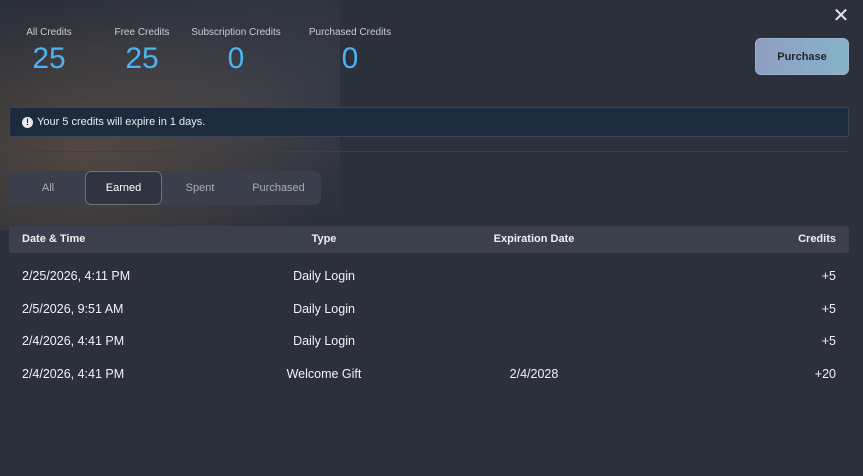  Describe the element at coordinates (429, 341) in the screenshot. I see `table-row: 2/4/2026, 4:41 PM Daily Login +5` at that location.